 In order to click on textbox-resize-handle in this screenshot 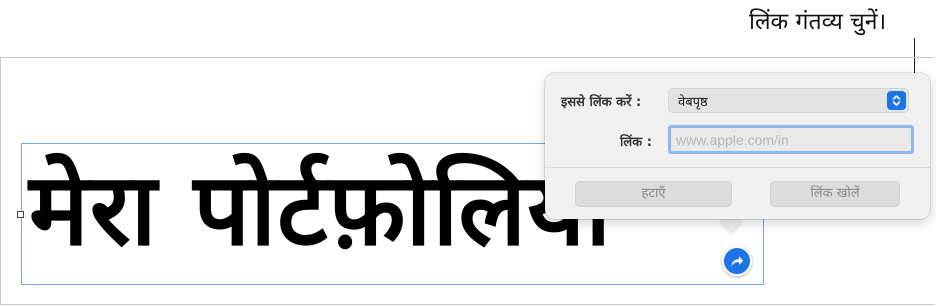, I will do `click(20, 214)`.